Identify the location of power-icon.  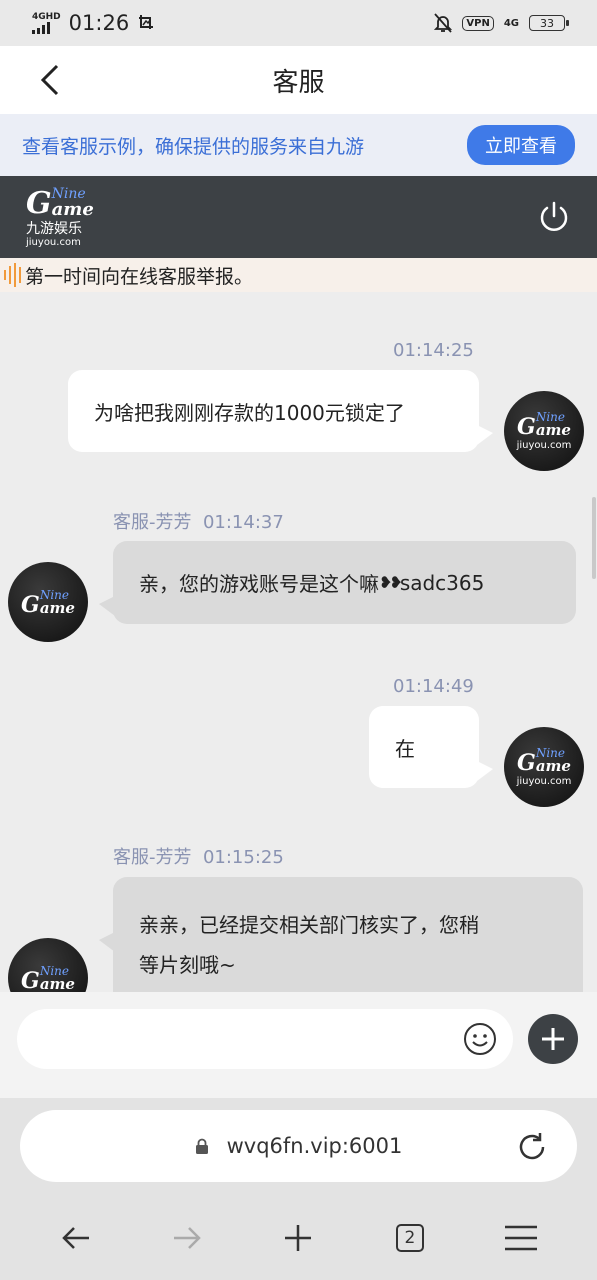
(554, 217).